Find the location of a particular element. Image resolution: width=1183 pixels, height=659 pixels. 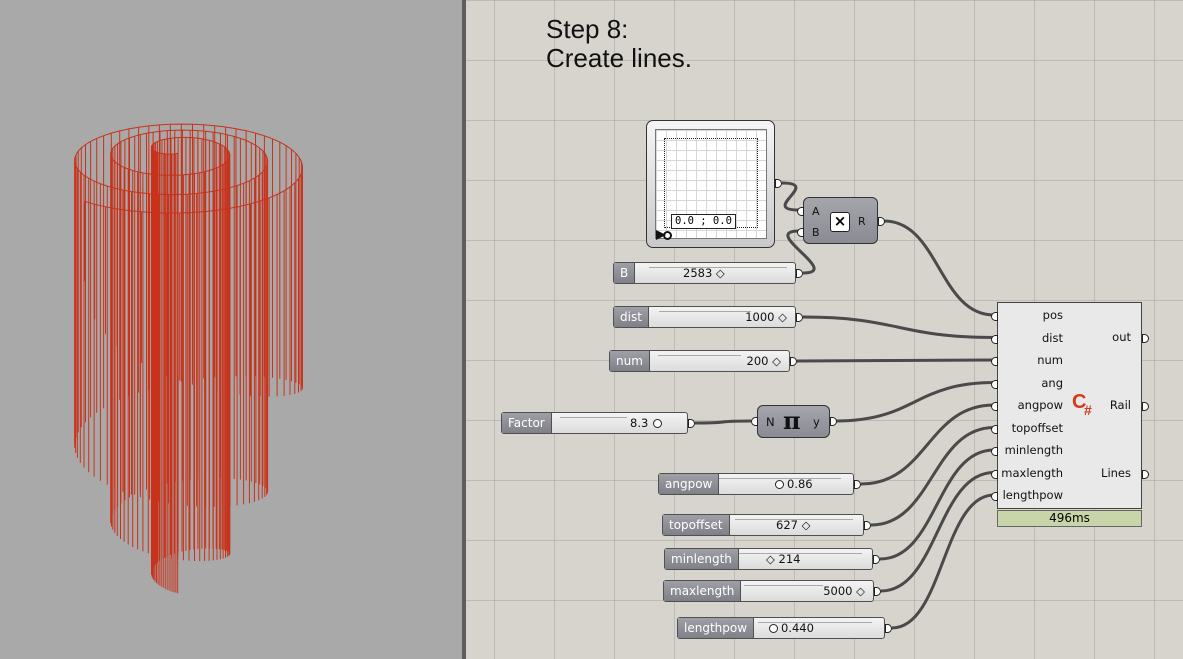

csharp-input-port-num is located at coordinates (994, 361).